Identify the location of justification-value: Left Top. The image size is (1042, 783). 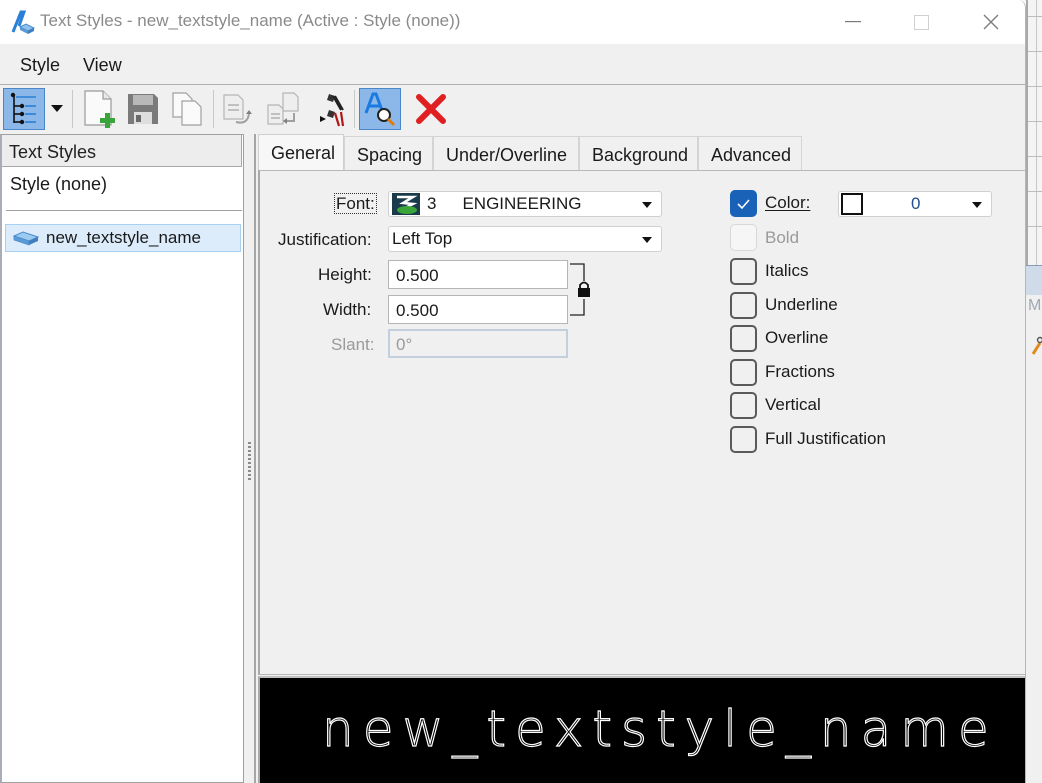
(422, 238).